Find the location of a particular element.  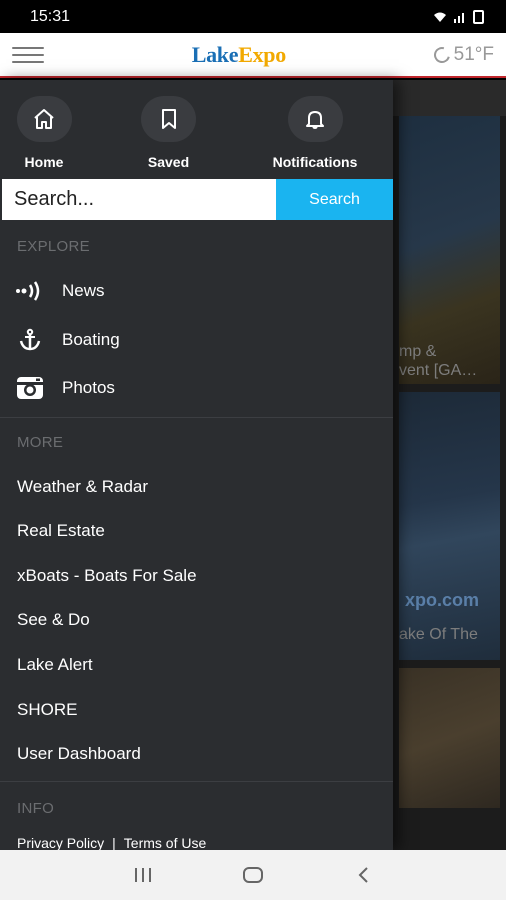

nav-item-photos: Photos is located at coordinates (196, 388).